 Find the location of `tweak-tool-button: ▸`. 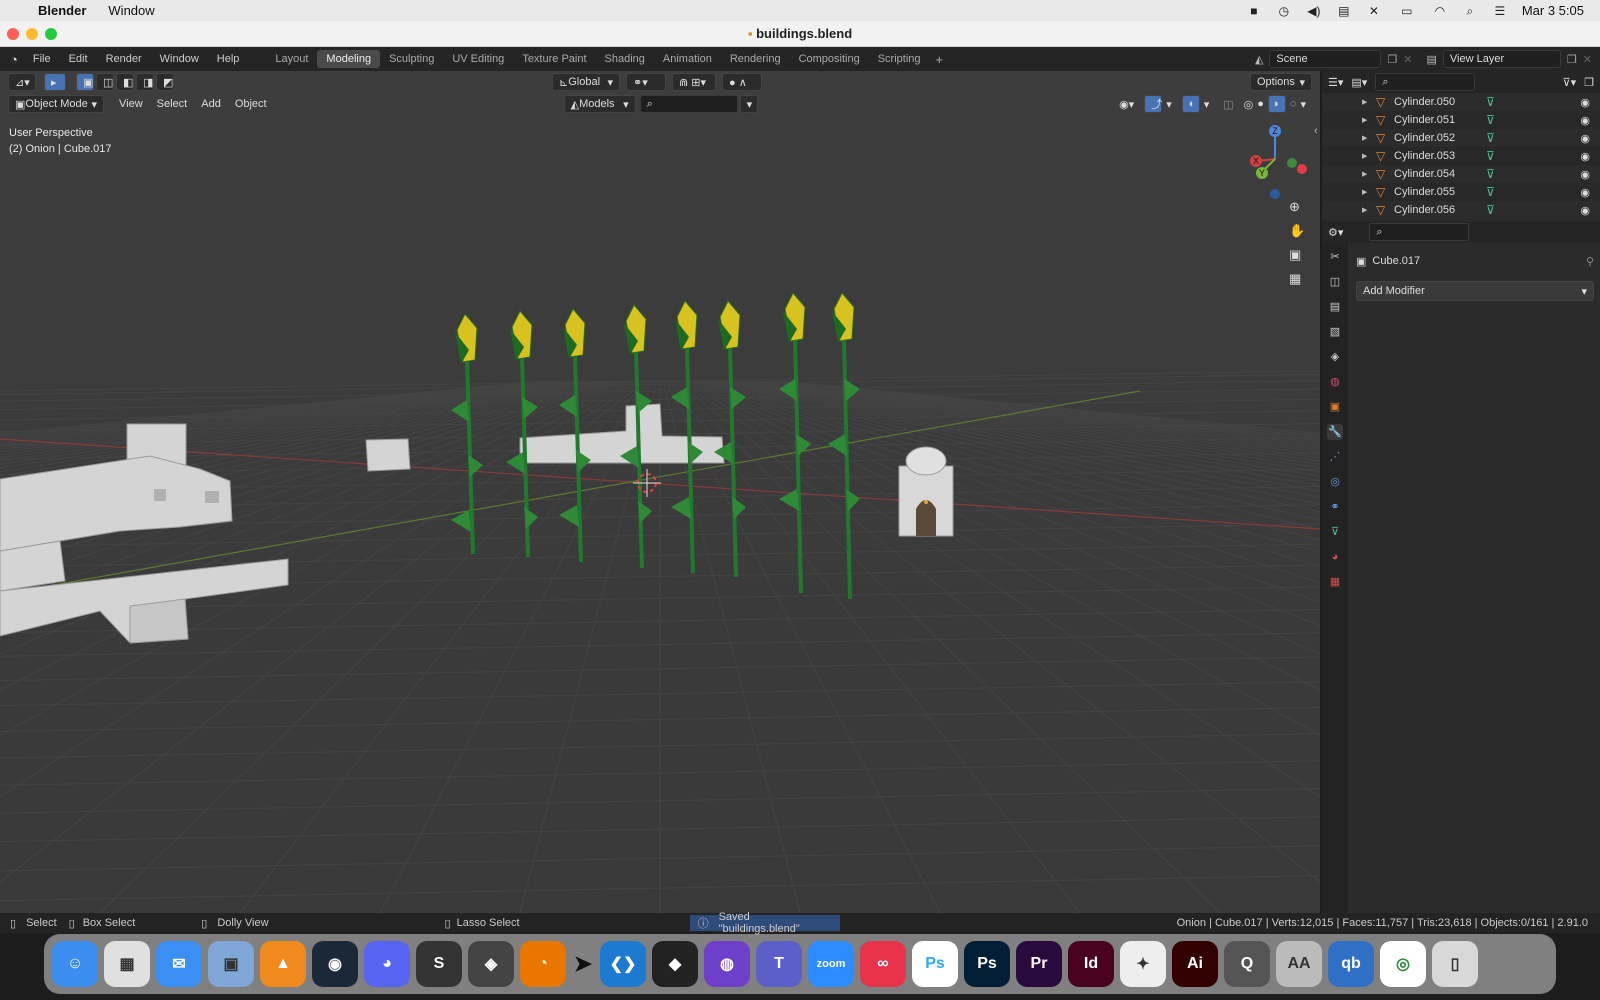

tweak-tool-button: ▸ is located at coordinates (55, 82).